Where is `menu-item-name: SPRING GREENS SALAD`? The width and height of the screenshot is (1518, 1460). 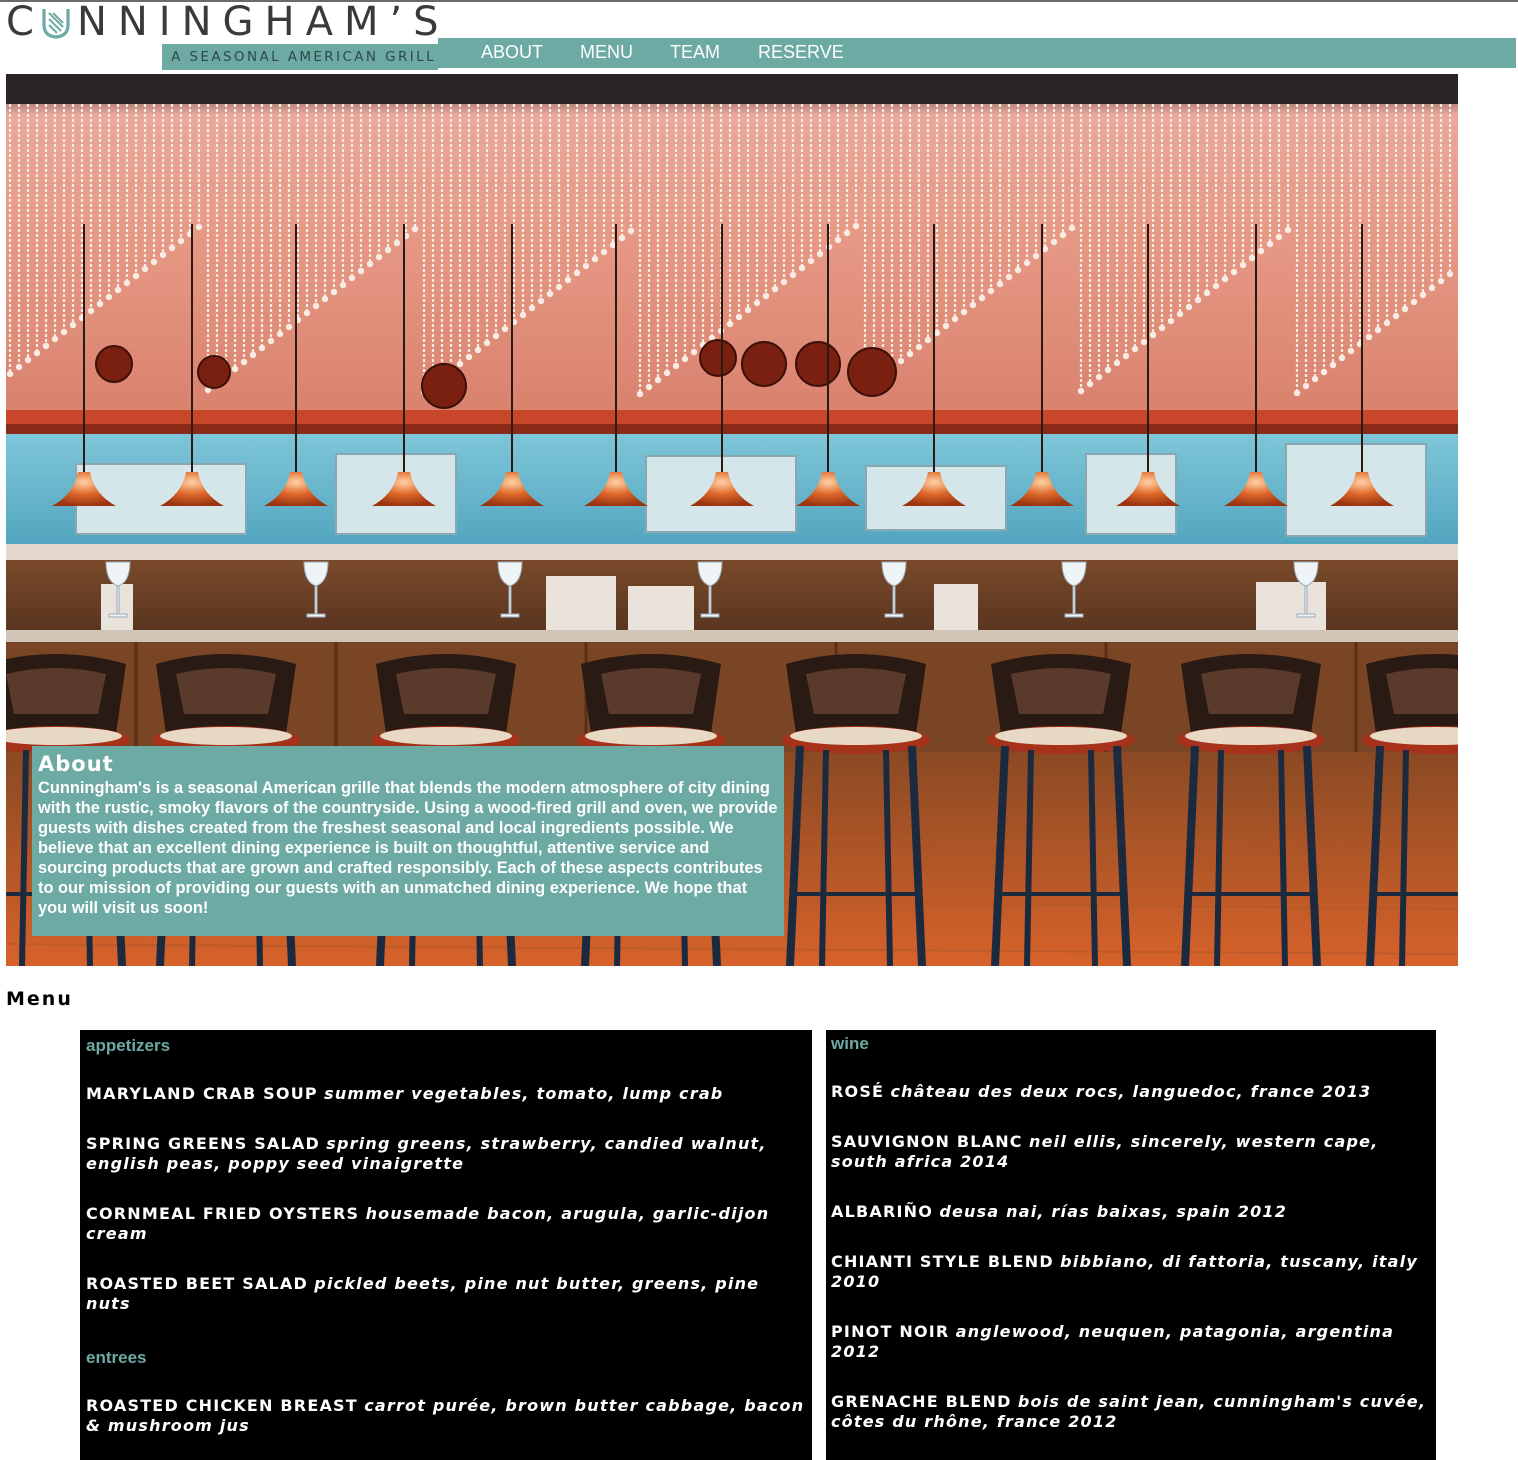 menu-item-name: SPRING GREENS SALAD is located at coordinates (203, 1143).